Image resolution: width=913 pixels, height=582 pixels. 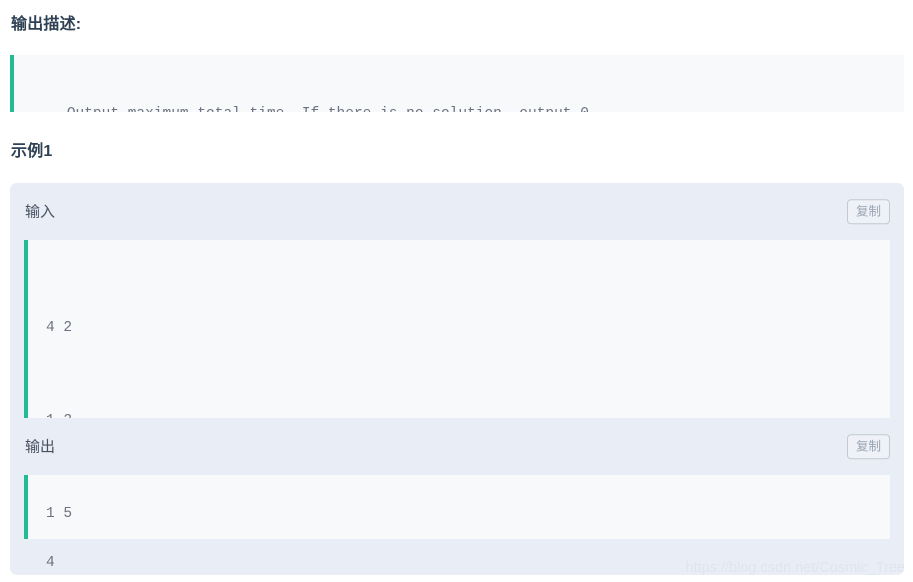 What do you see at coordinates (457, 446) in the screenshot?
I see `output-header: 输出 复制` at bounding box center [457, 446].